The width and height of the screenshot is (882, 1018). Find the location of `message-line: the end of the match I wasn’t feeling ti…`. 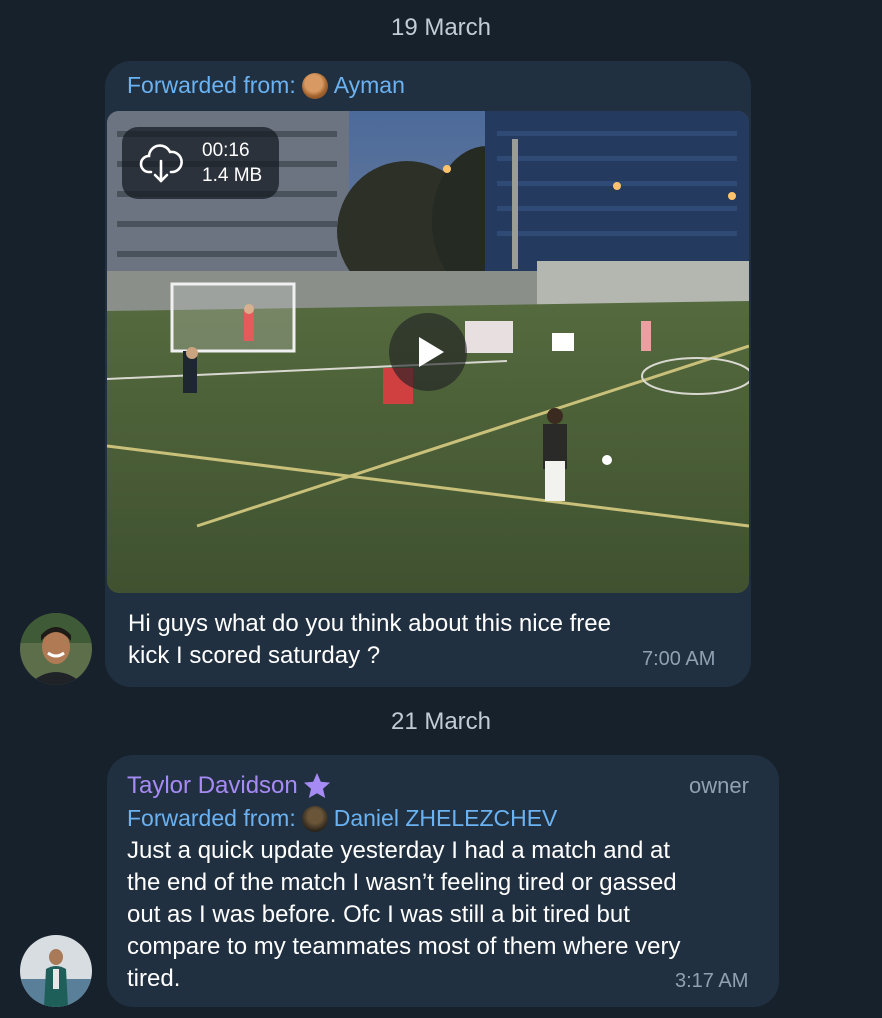

message-line: the end of the match I wasn’t feeling ti… is located at coordinates (402, 882).